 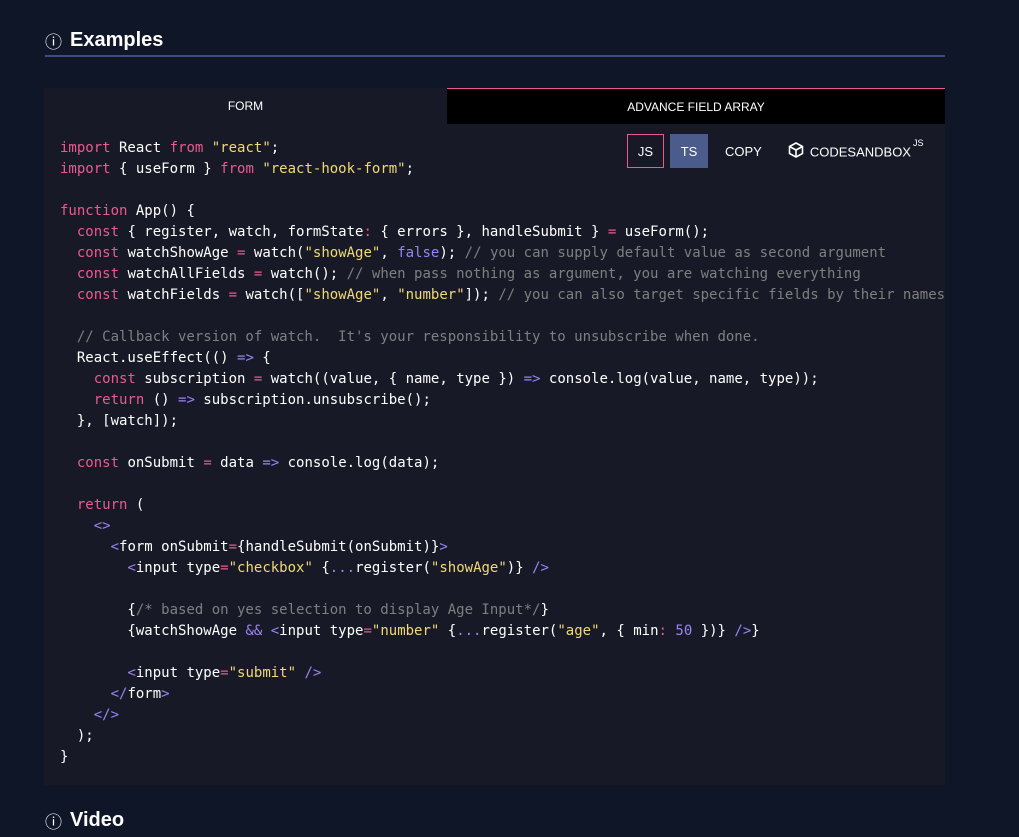 I want to click on info-circle-icon: ⓘ, so click(x=53, y=42).